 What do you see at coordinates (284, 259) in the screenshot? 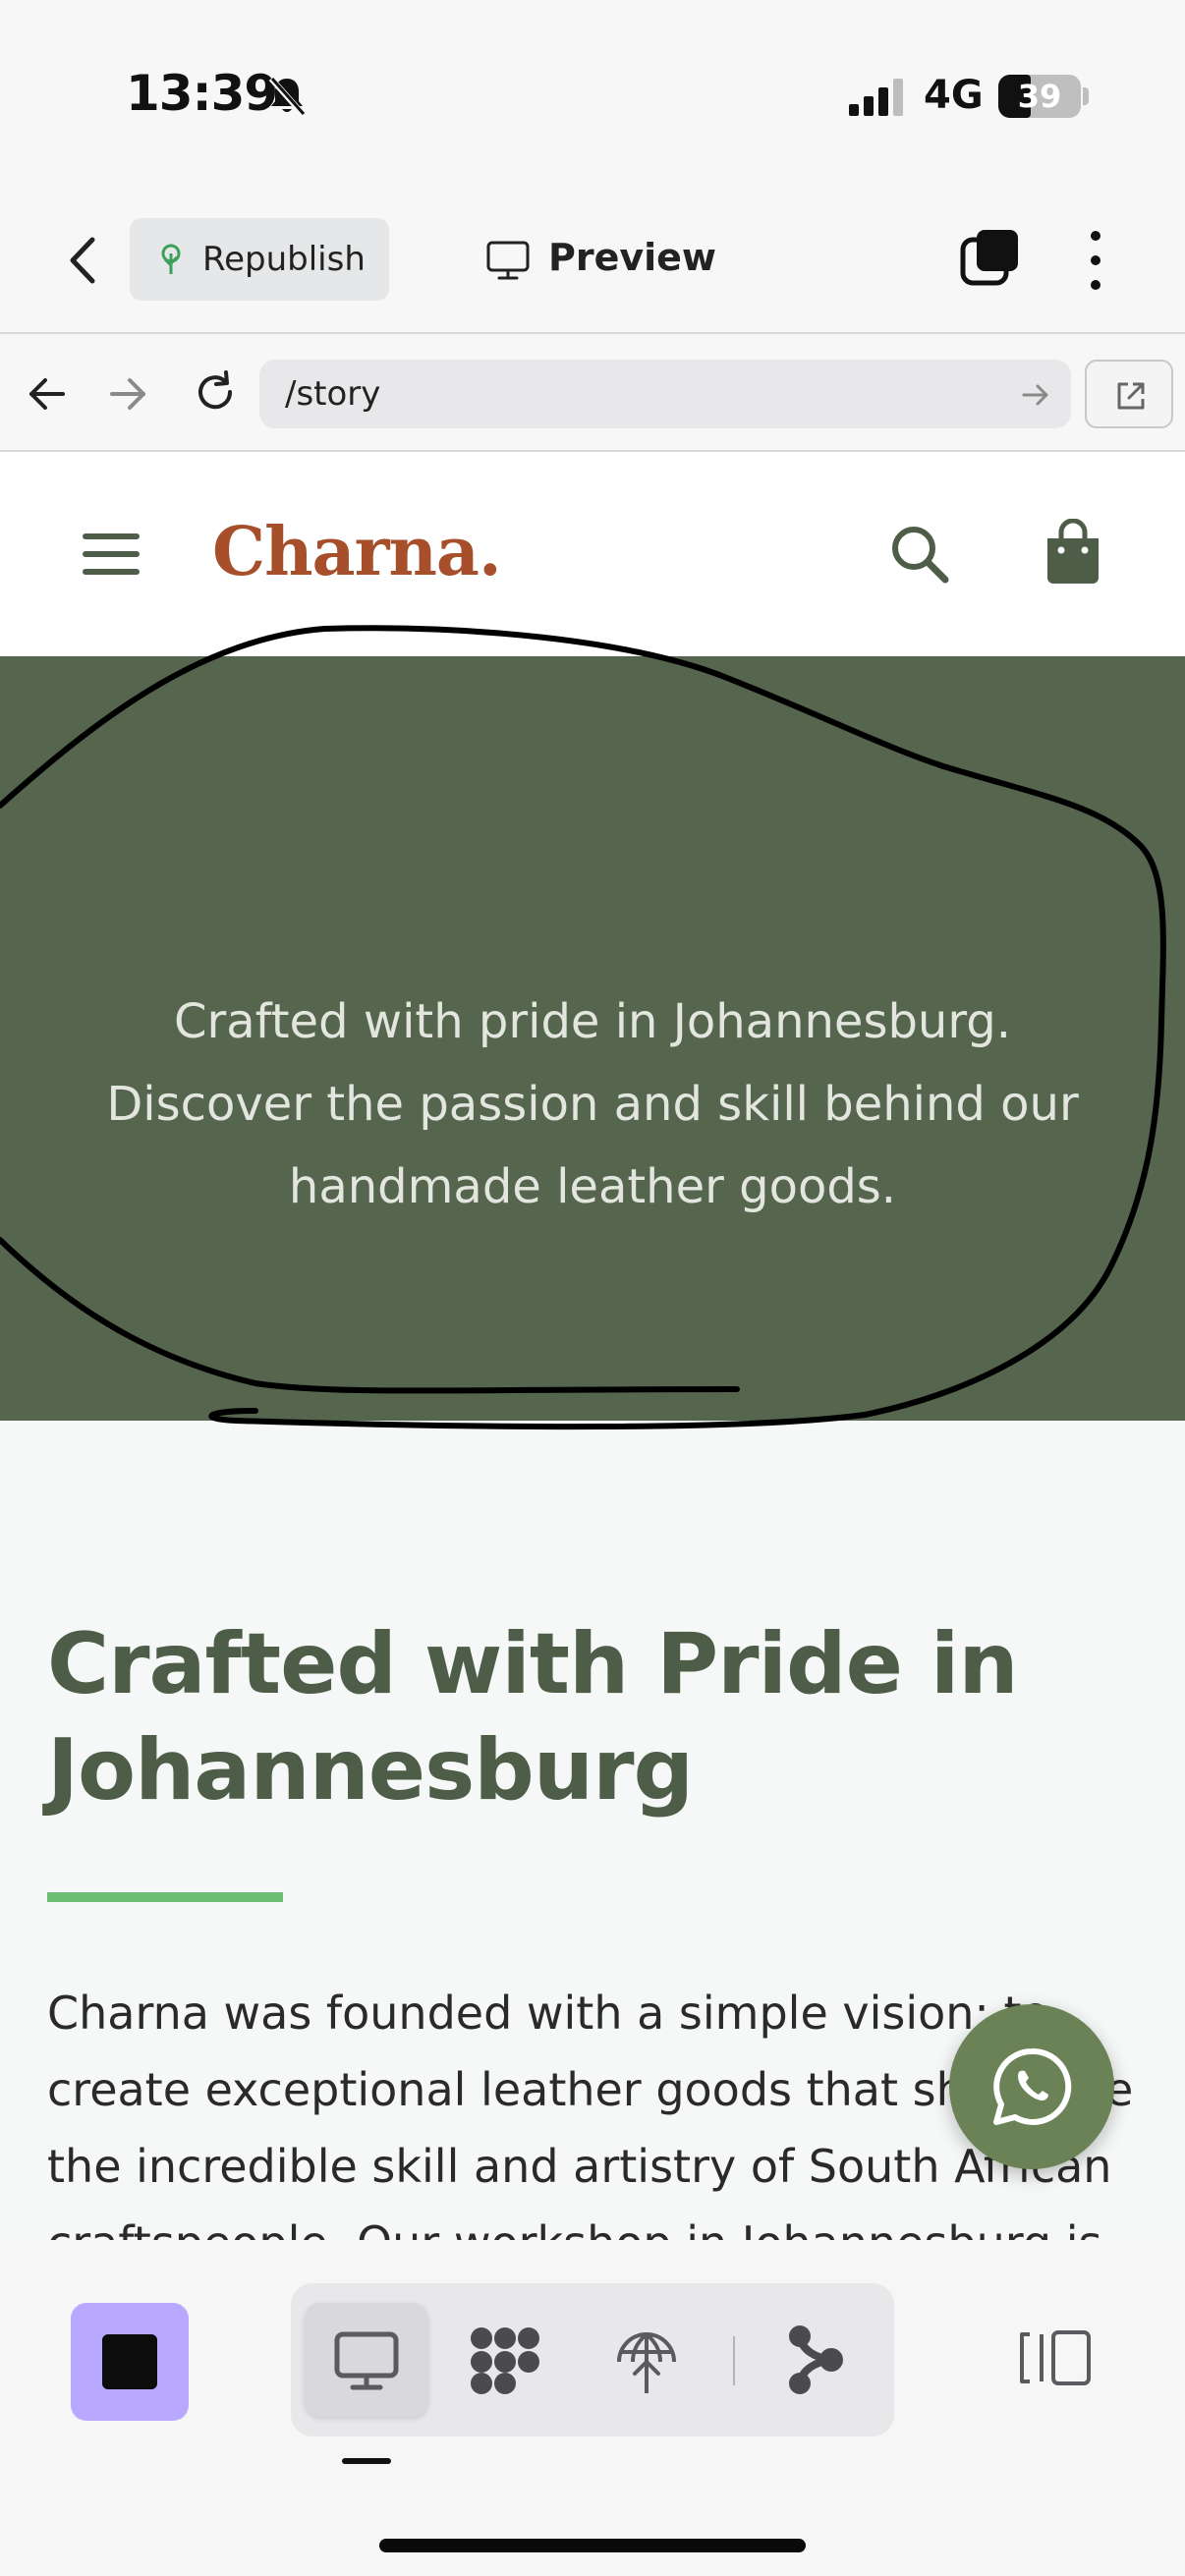
I see `republish-label: Republish` at bounding box center [284, 259].